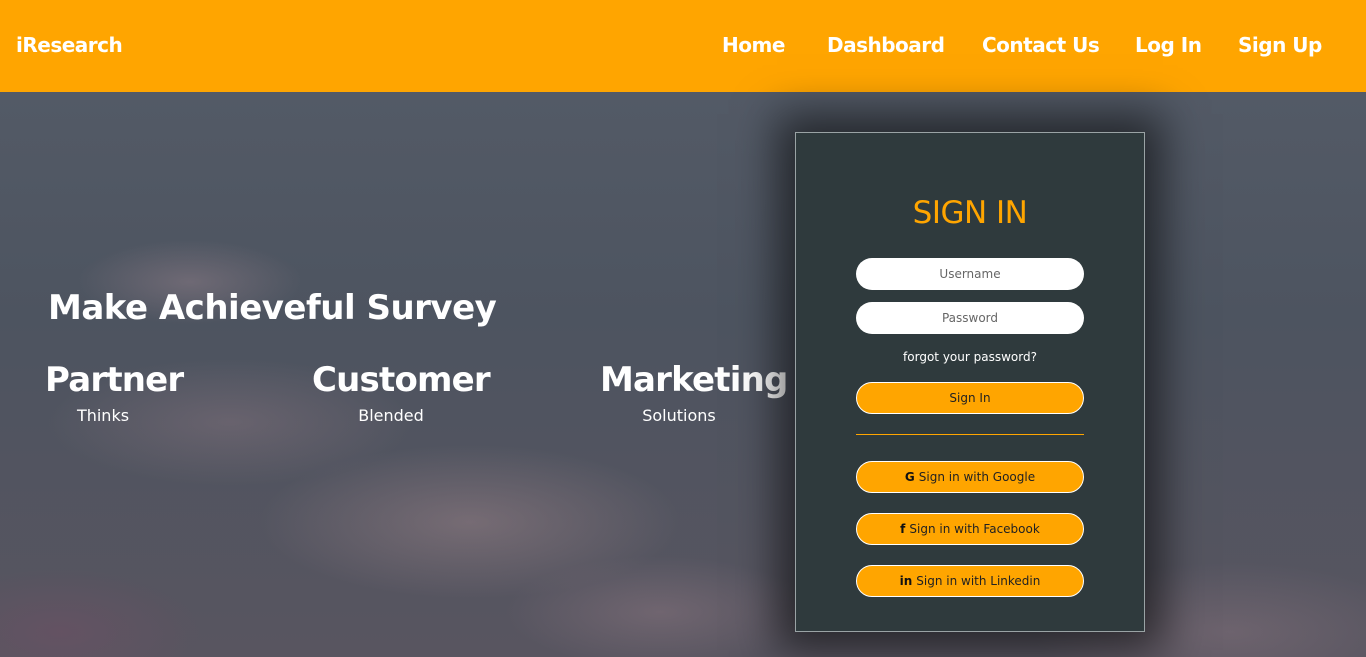  I want to click on sign-in-button: Sign In, so click(970, 398).